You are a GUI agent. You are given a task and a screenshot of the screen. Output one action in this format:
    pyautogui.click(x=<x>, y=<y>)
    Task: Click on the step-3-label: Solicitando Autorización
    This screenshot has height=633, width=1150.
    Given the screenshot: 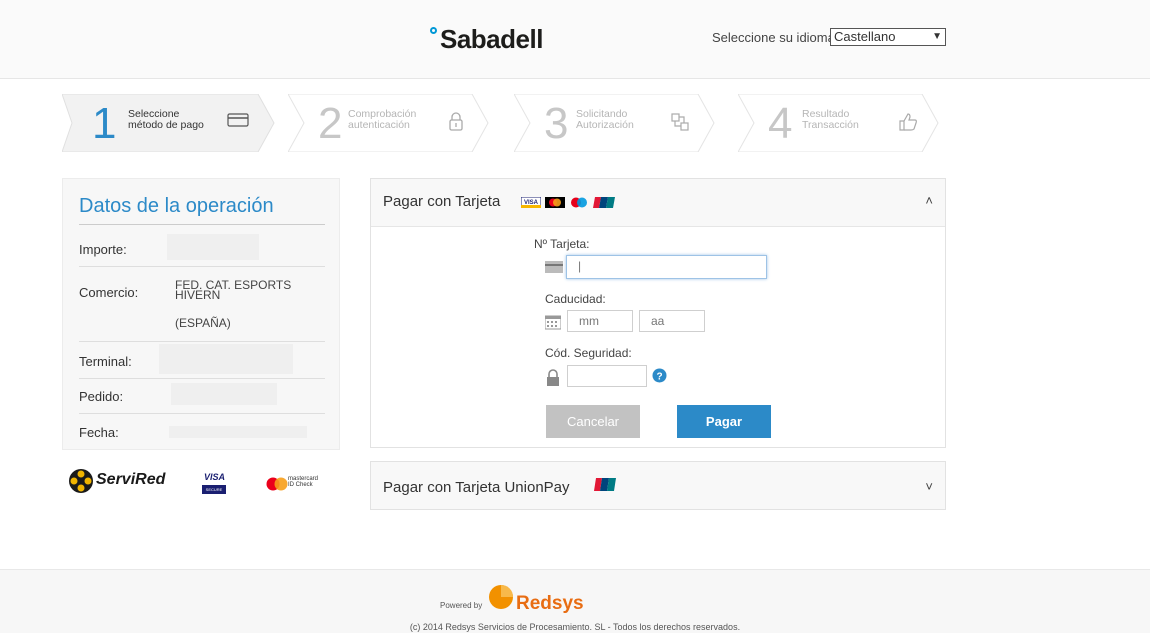 What is the action you would take?
    pyautogui.click(x=605, y=120)
    